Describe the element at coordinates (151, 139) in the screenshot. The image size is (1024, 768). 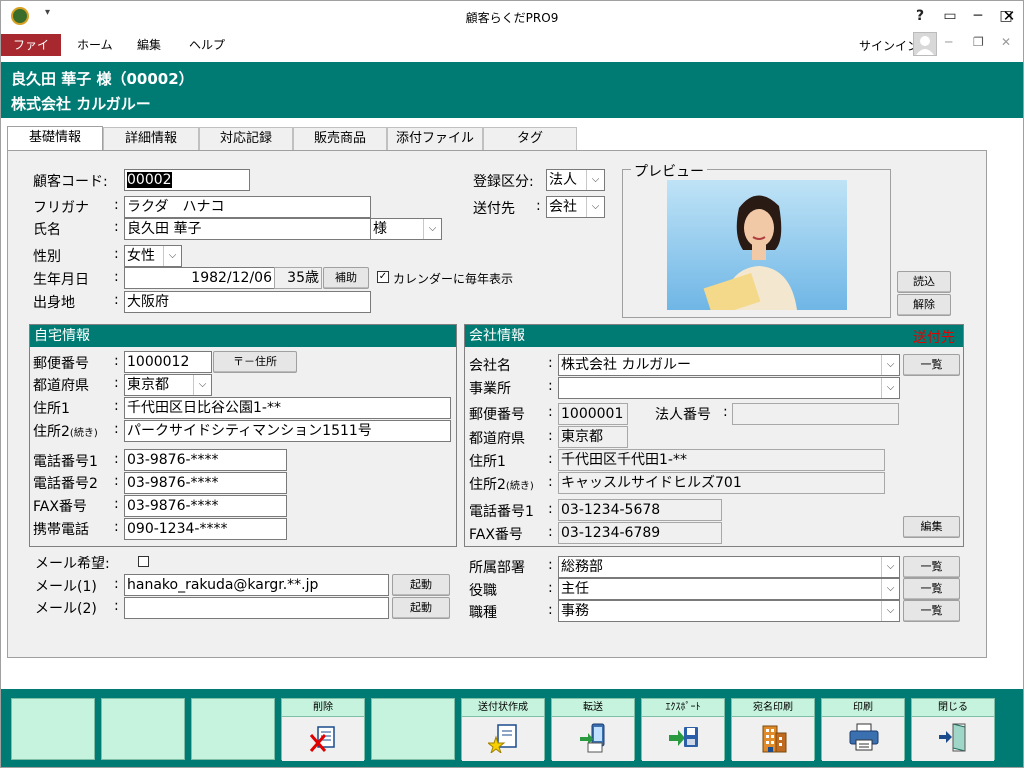
I see `tab-detail: 詳細情報` at that location.